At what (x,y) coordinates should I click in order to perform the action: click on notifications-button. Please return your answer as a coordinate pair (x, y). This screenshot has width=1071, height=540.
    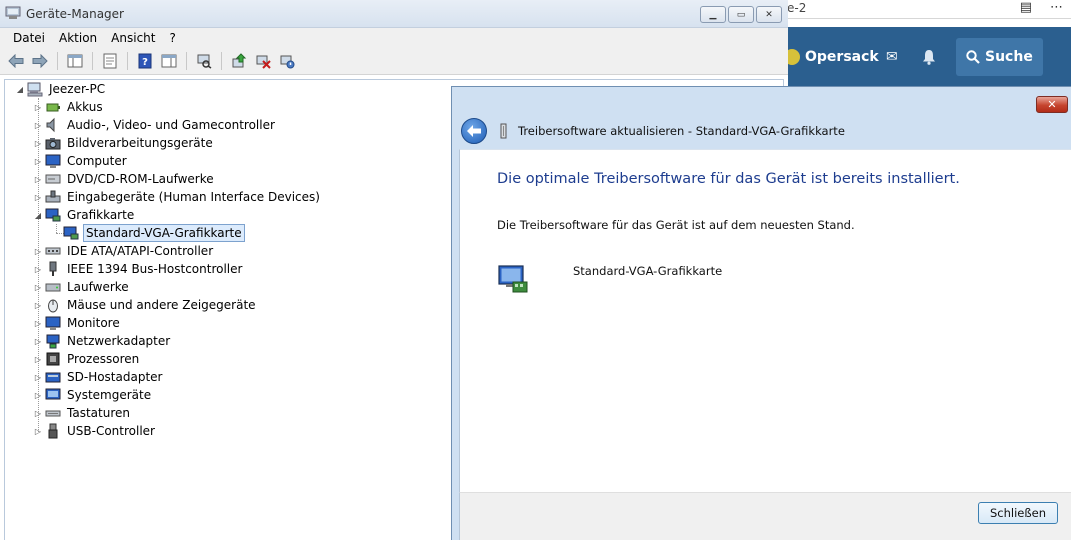
    Looking at the image, I should click on (929, 57).